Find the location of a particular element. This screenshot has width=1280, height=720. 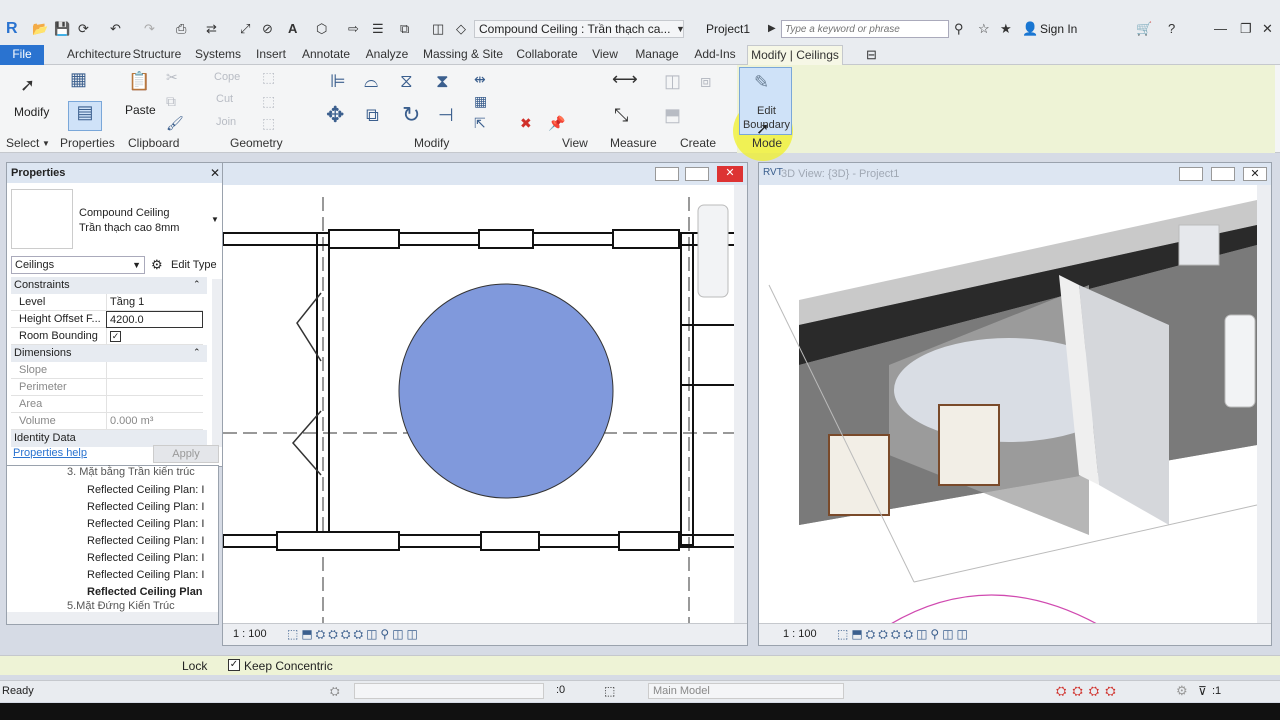

type-family: Compound Ceiling is located at coordinates (124, 213).